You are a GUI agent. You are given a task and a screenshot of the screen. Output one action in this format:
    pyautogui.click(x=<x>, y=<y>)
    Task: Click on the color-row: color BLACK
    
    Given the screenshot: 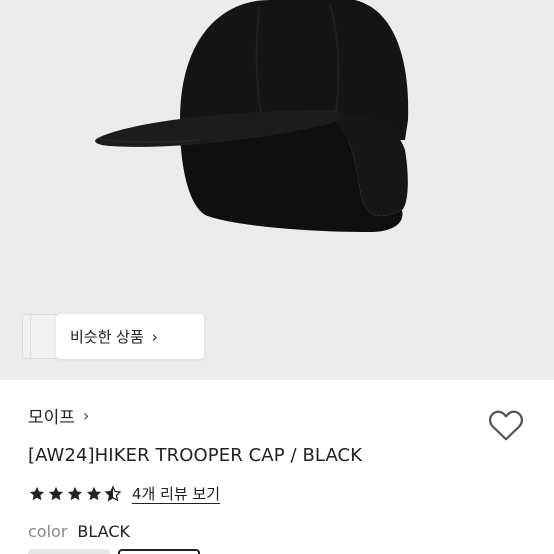 What is the action you would take?
    pyautogui.click(x=79, y=531)
    